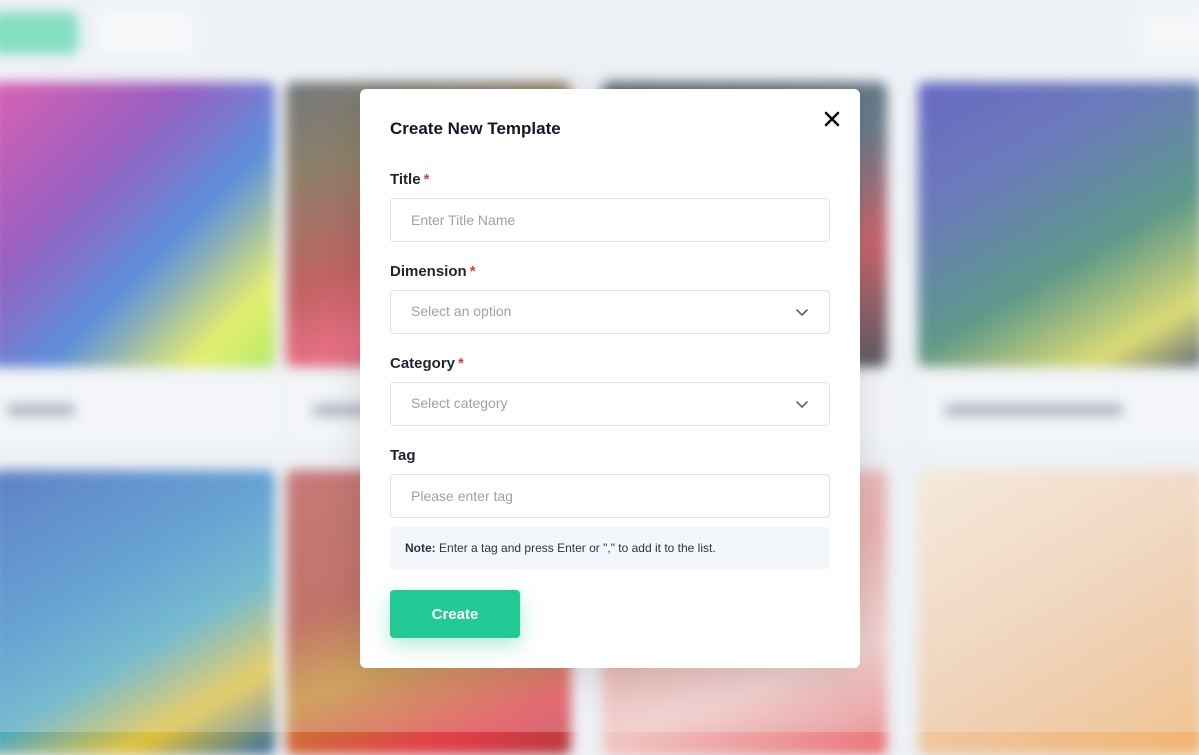  I want to click on category-label: Category *, so click(427, 363).